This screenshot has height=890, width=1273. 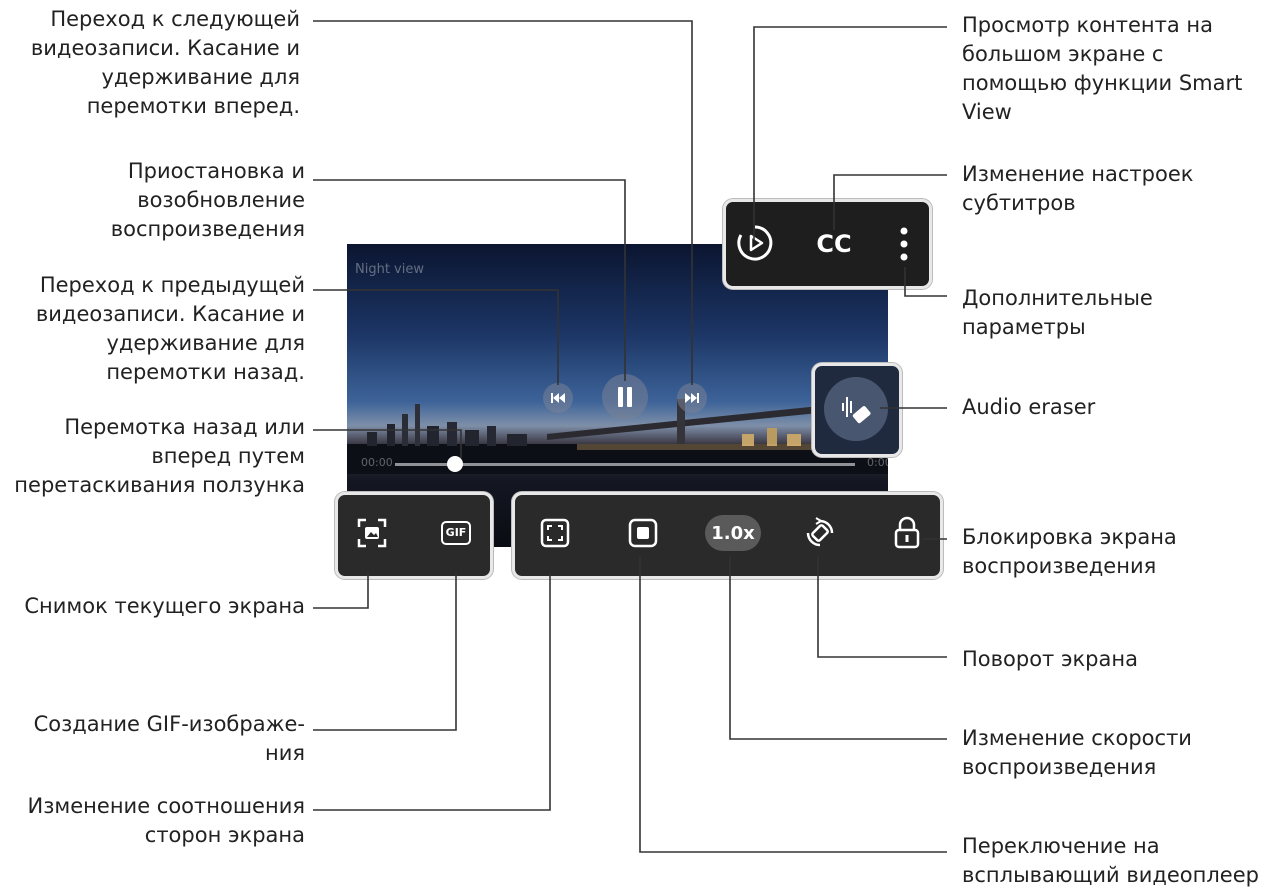 I want to click on label-speed: Изменение скорости воспроизведения, so click(x=1077, y=752).